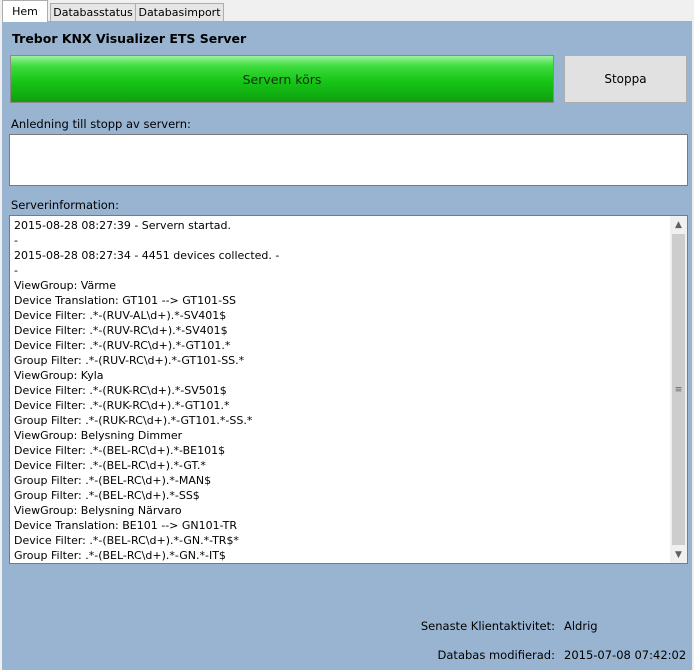 The width and height of the screenshot is (694, 670). What do you see at coordinates (93, 12) in the screenshot?
I see `tab-databasstatus: Databasstatus` at bounding box center [93, 12].